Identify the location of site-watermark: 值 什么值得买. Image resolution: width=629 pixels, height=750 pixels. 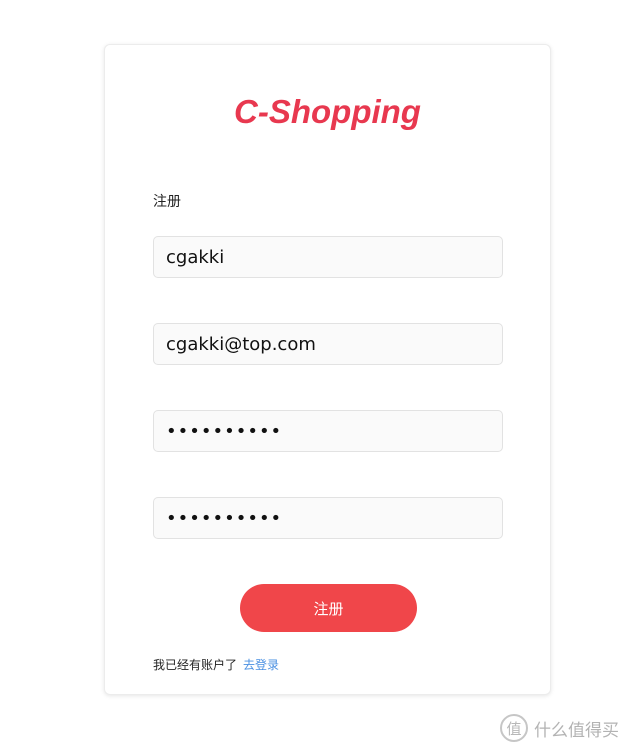
(559, 728).